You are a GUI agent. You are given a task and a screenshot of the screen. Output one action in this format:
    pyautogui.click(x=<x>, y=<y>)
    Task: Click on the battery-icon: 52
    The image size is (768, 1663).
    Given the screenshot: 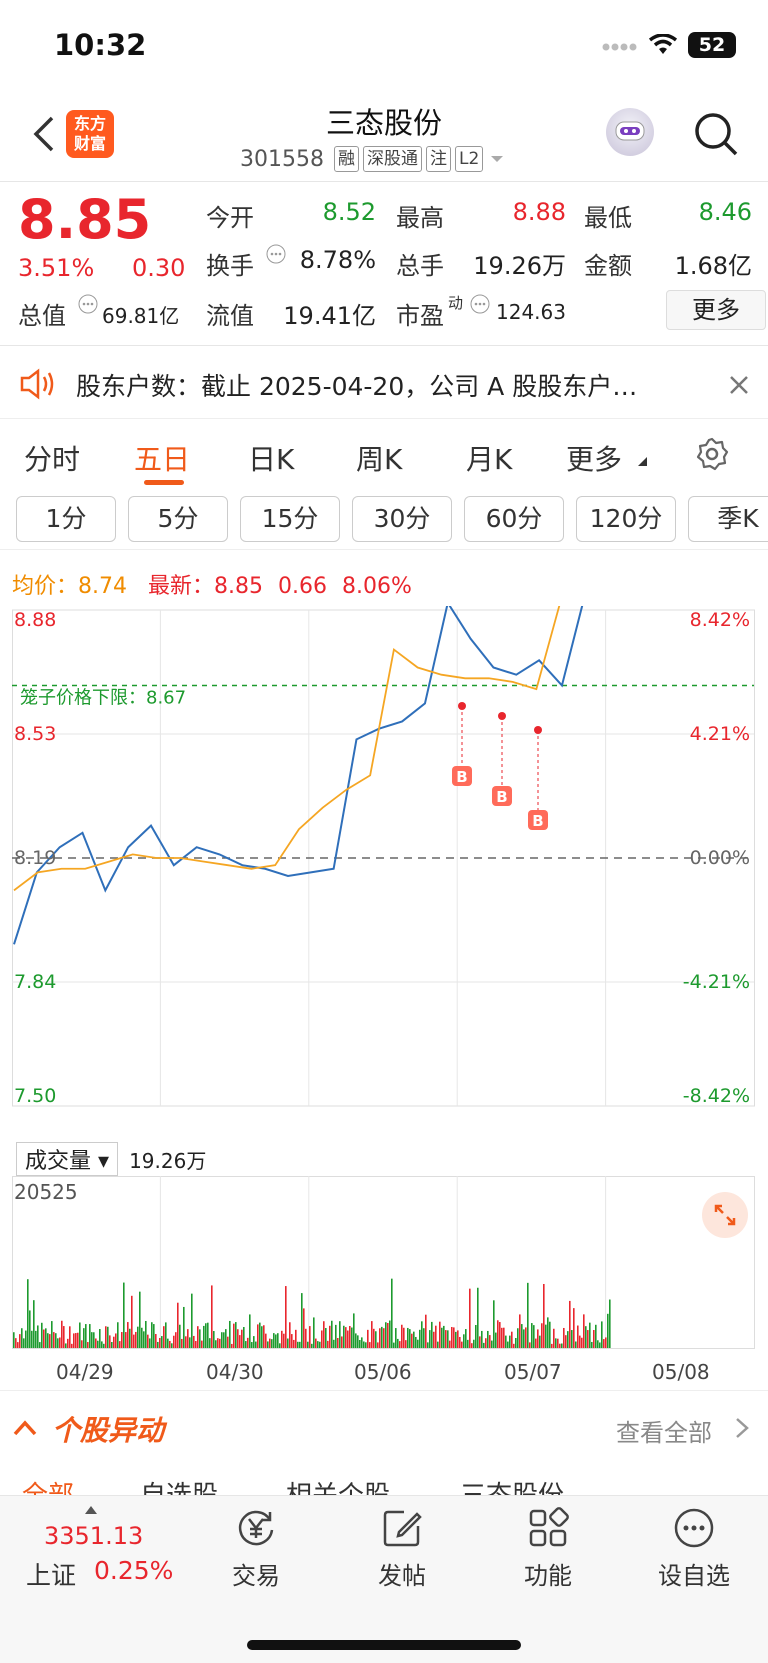 What is the action you would take?
    pyautogui.click(x=712, y=45)
    